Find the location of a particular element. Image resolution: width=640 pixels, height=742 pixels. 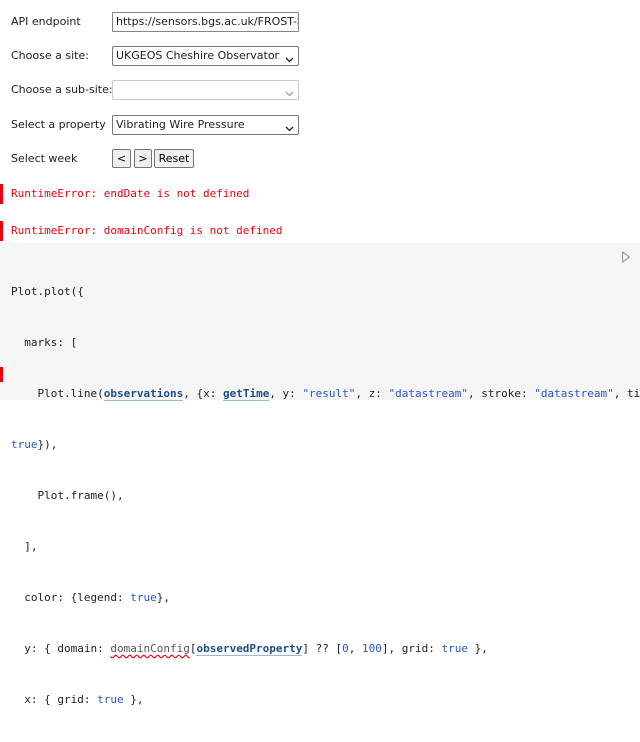

code-text: , {x: is located at coordinates (203, 393).